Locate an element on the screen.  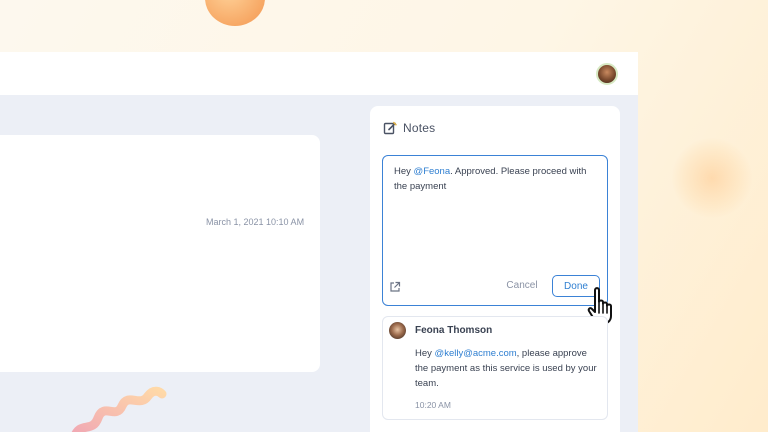
top-bar is located at coordinates (319, 73).